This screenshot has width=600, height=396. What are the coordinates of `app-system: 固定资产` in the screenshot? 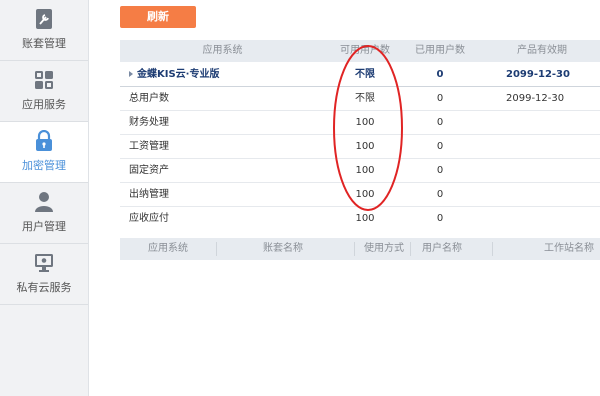 It's located at (149, 170).